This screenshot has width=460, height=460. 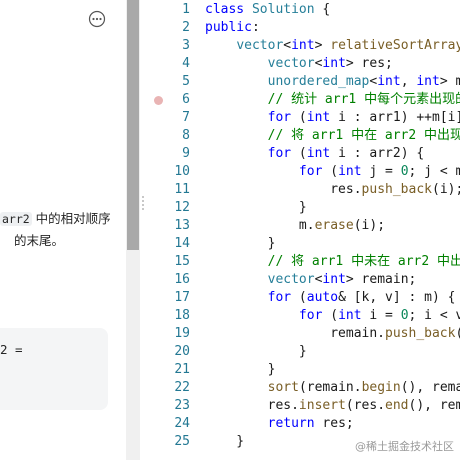 I want to click on code-line: 17 for (auto& [k, v] : m) {, so click(x=303, y=298).